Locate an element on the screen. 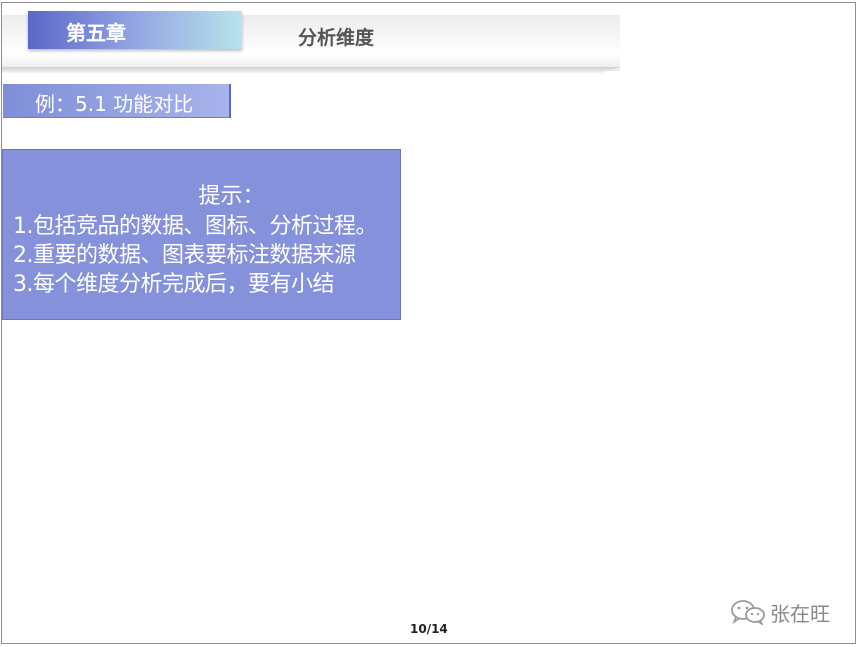 The image size is (859, 647). watermark: 张在旺 is located at coordinates (780, 612).